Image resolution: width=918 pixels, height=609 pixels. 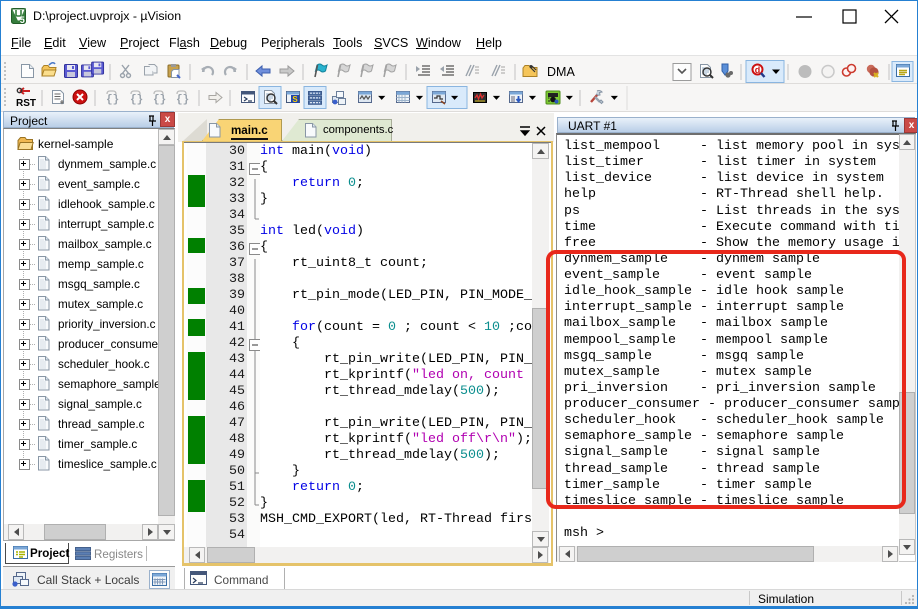 What do you see at coordinates (561, 72) in the screenshot?
I see `svg-text: DMA` at bounding box center [561, 72].